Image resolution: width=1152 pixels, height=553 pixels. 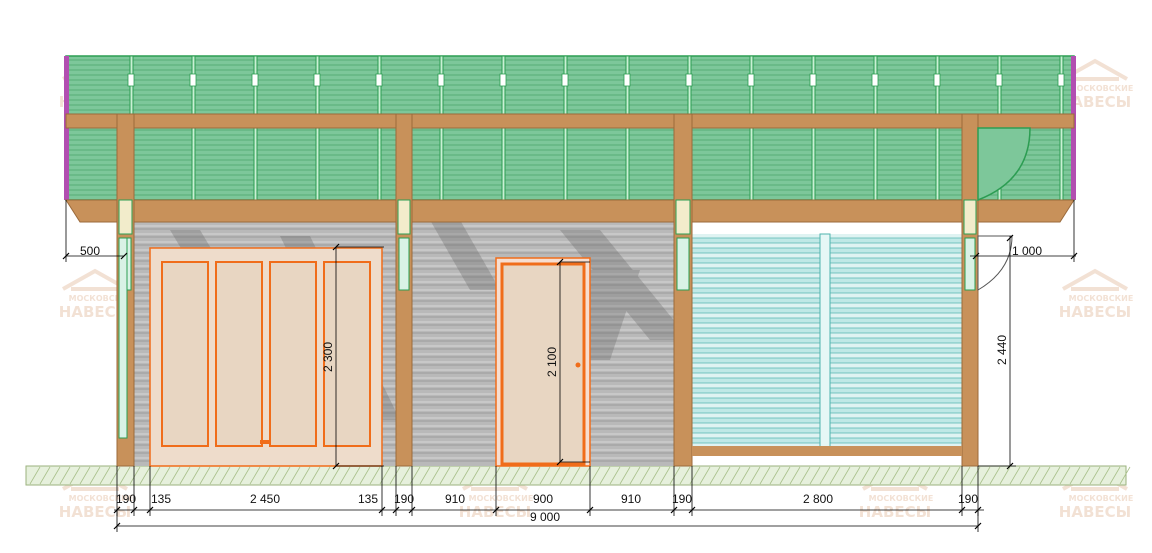 What do you see at coordinates (578, 365) in the screenshot?
I see `door-handle-icon` at bounding box center [578, 365].